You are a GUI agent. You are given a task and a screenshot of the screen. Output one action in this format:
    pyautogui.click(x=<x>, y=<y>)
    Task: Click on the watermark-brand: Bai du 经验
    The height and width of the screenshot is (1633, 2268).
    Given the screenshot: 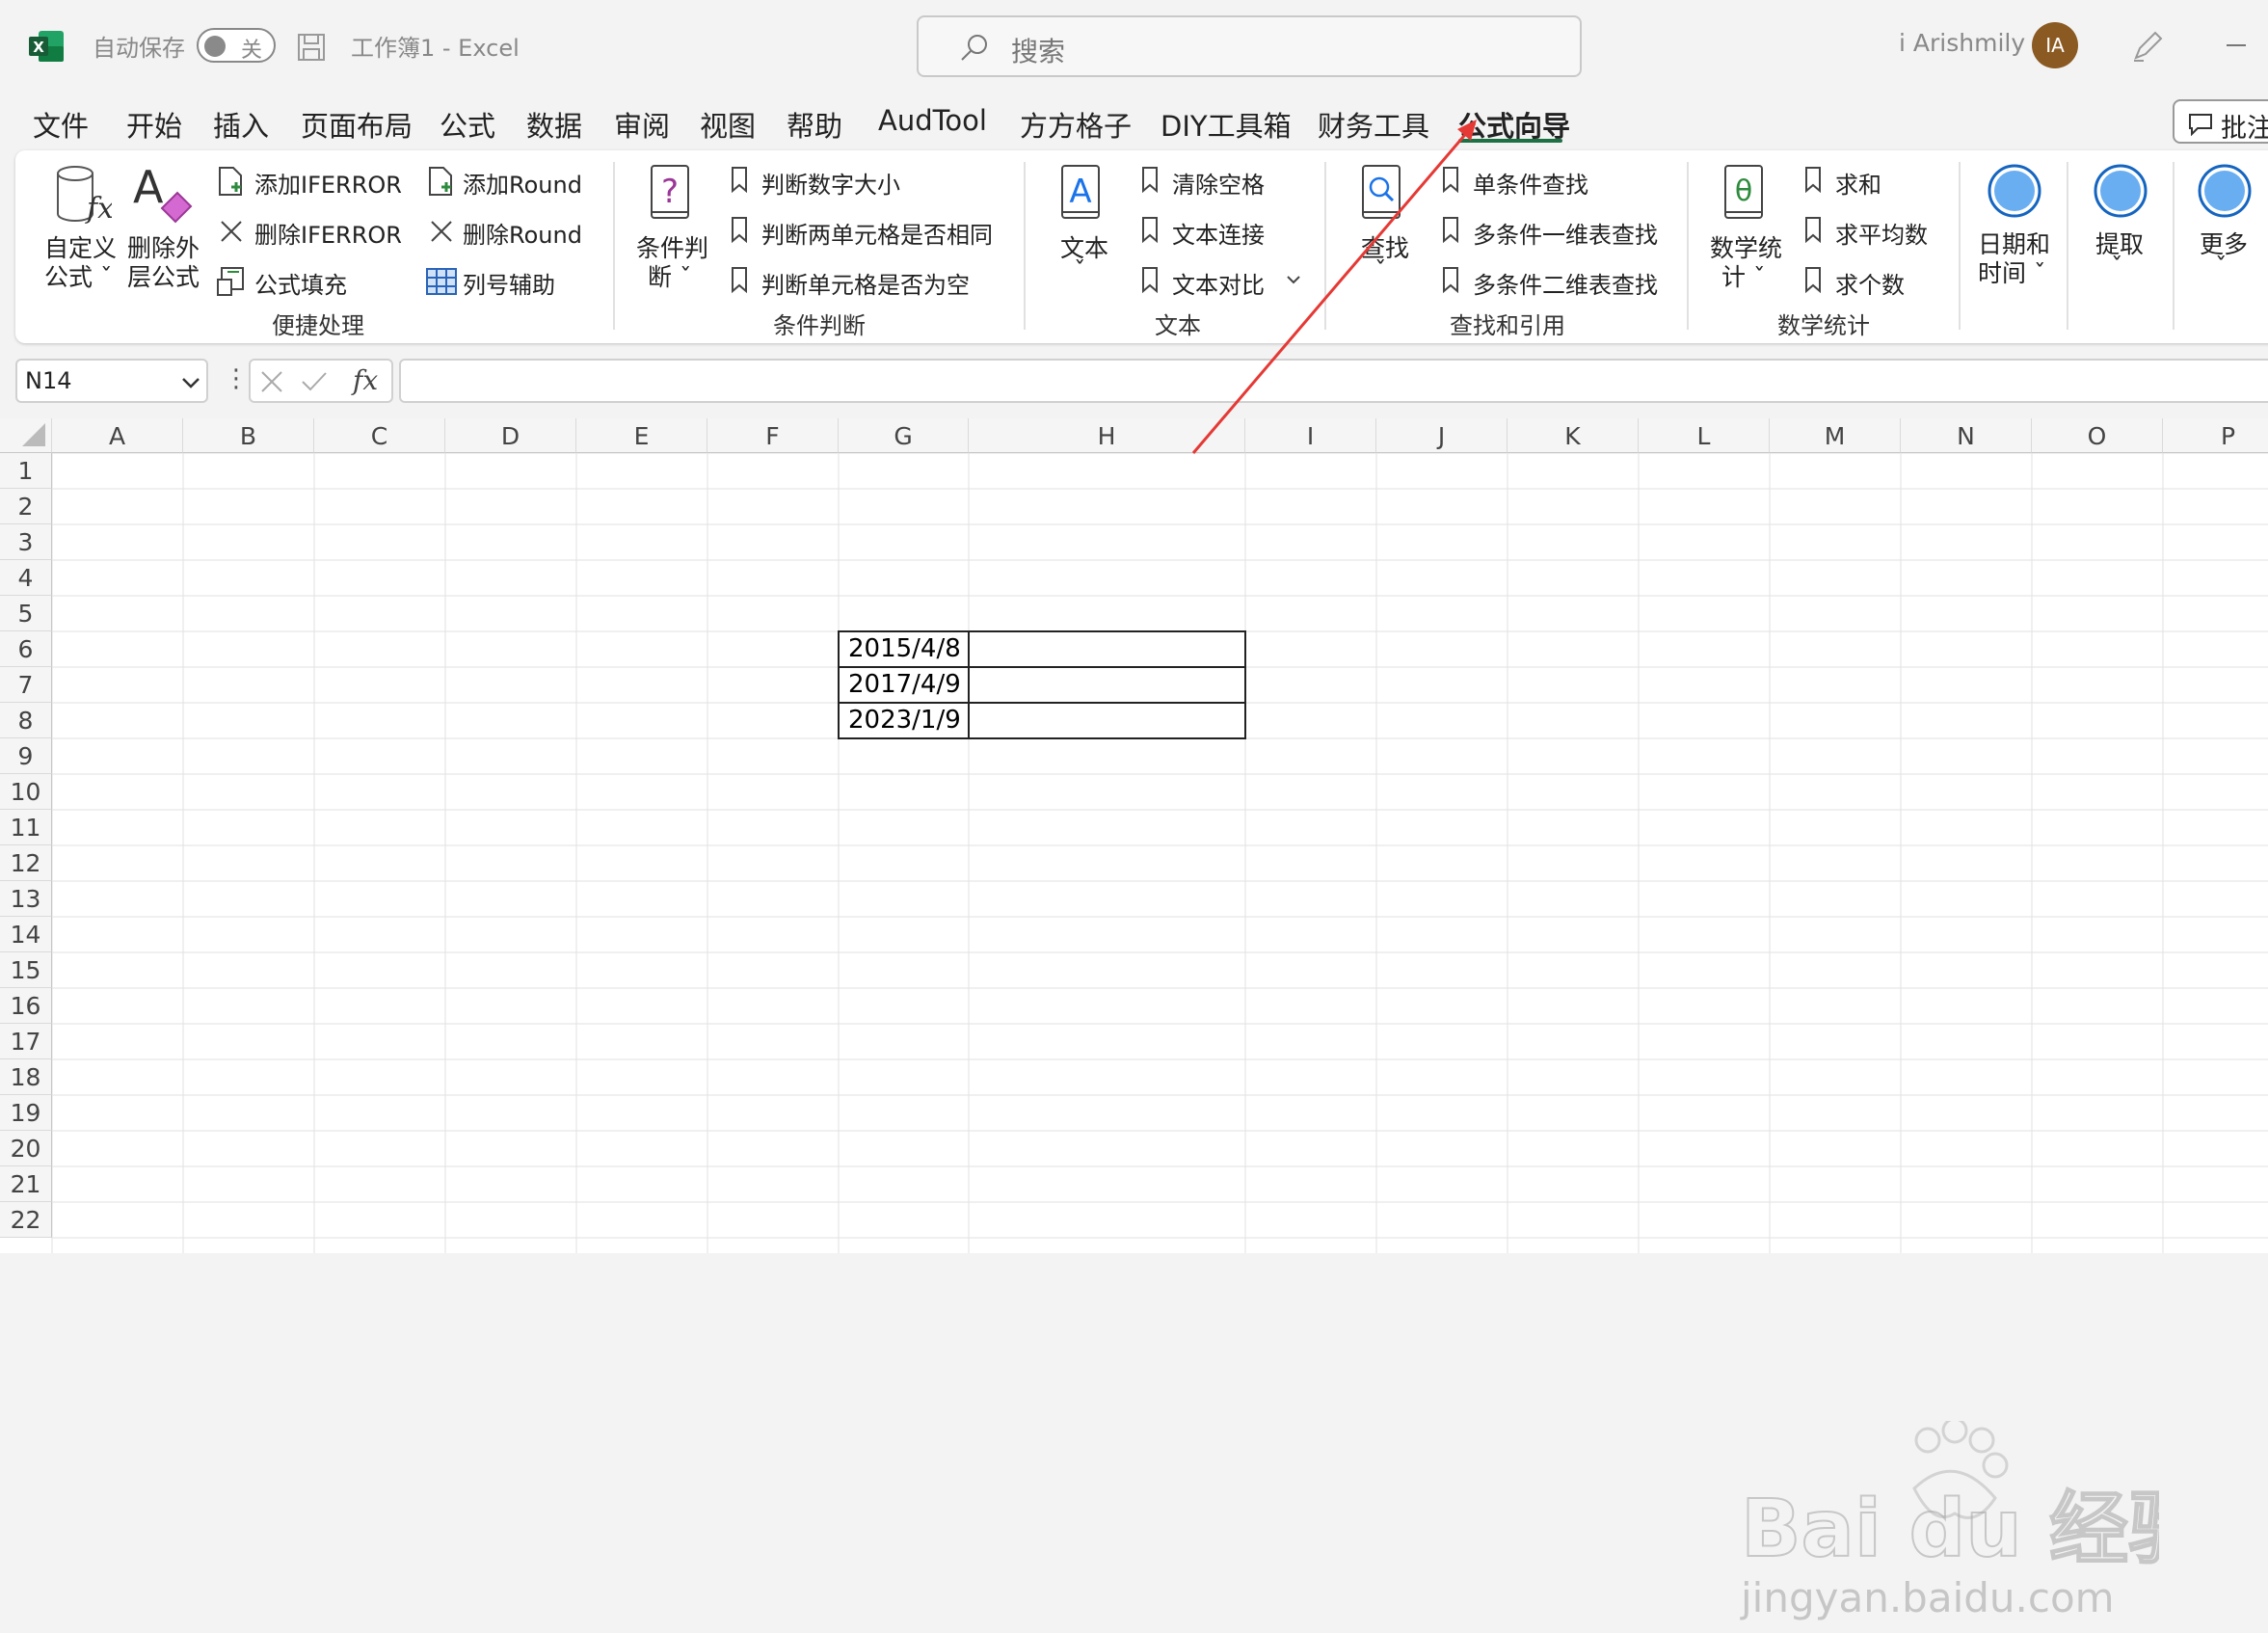 What is the action you would take?
    pyautogui.click(x=1950, y=1530)
    